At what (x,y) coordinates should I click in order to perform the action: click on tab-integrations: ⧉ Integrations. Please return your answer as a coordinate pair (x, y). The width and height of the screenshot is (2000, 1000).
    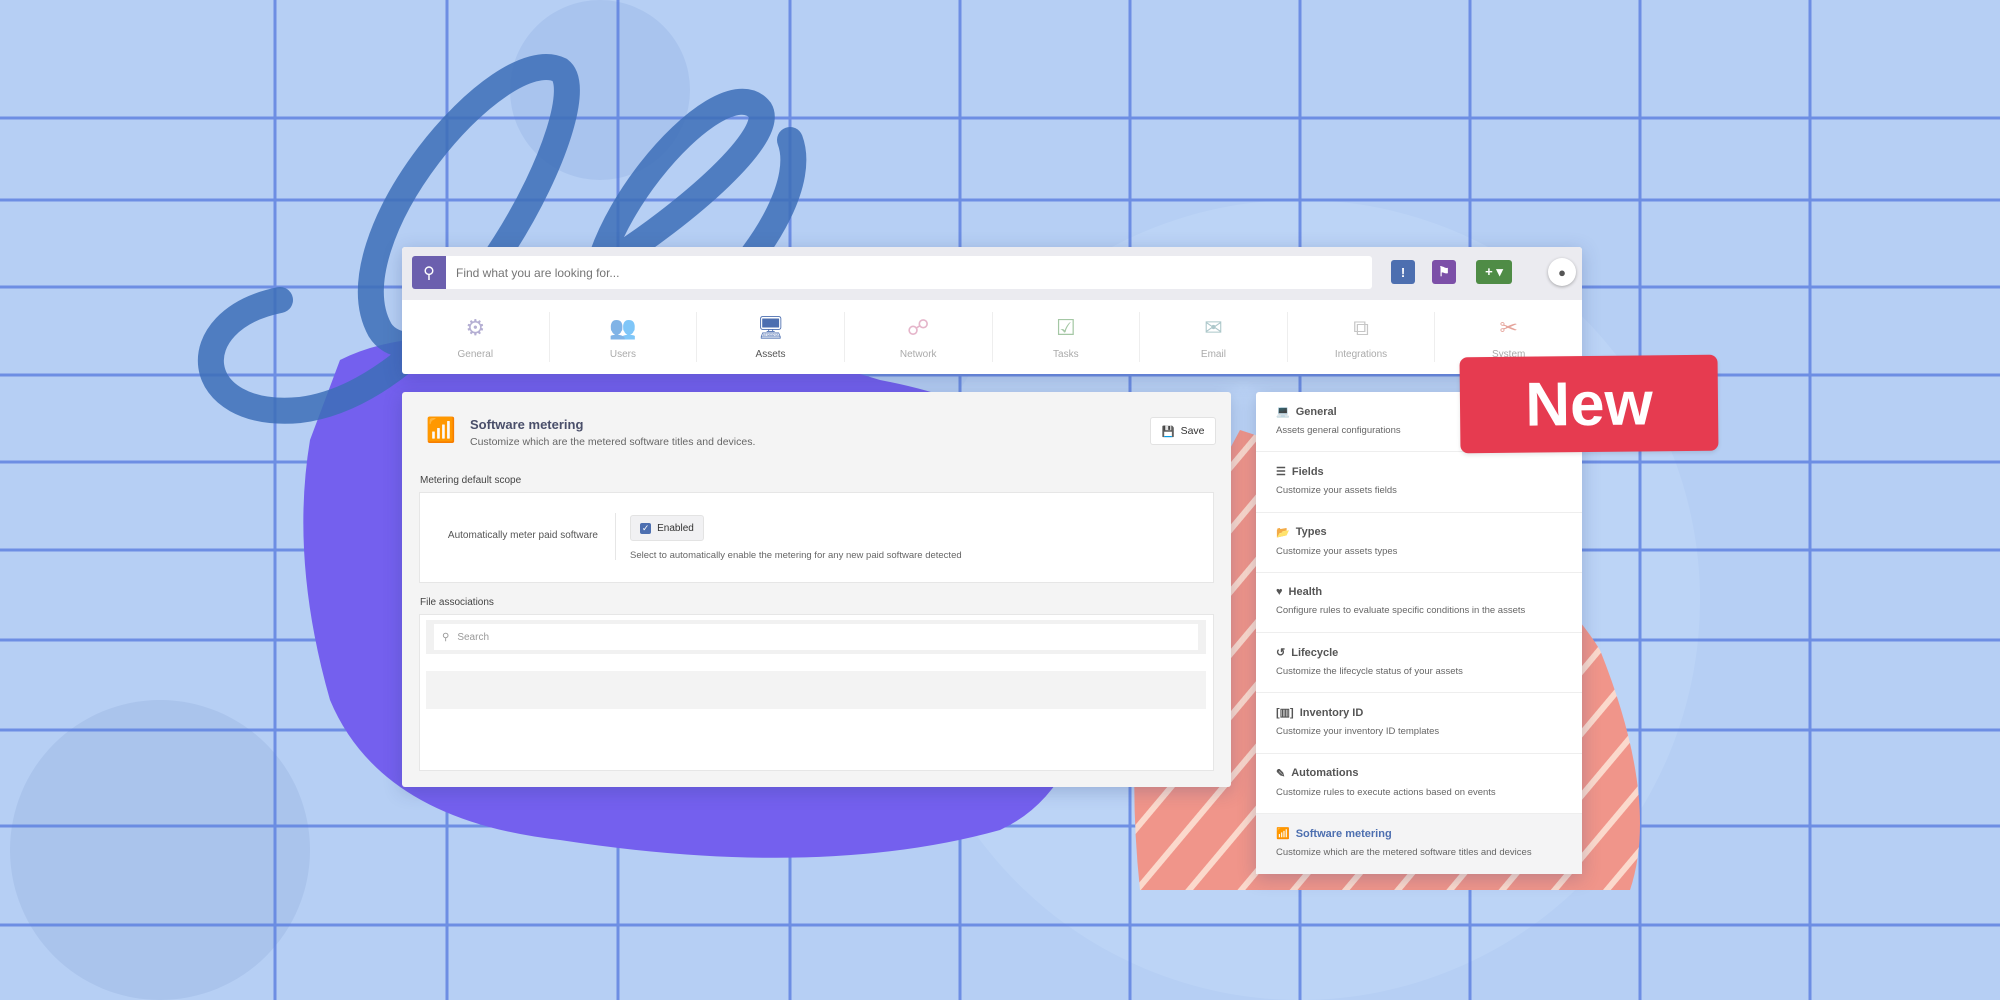
    Looking at the image, I should click on (1362, 337).